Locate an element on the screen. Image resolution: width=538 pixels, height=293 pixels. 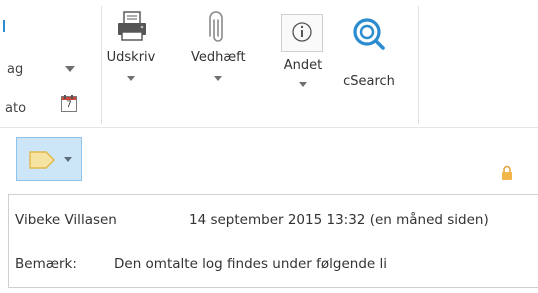
print-button: Udskriv is located at coordinates (131, 64).